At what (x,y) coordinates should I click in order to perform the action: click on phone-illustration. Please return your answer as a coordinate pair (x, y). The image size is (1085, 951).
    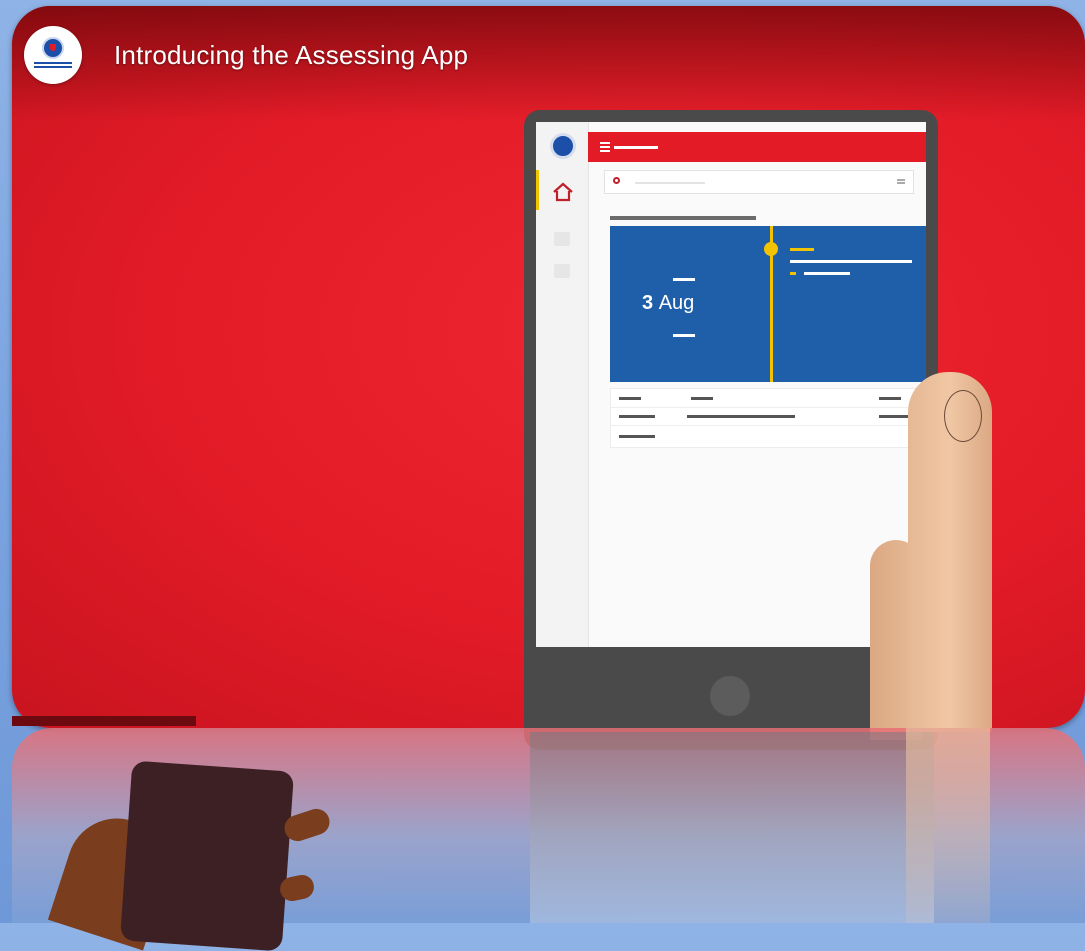
    Looking at the image, I should click on (207, 855).